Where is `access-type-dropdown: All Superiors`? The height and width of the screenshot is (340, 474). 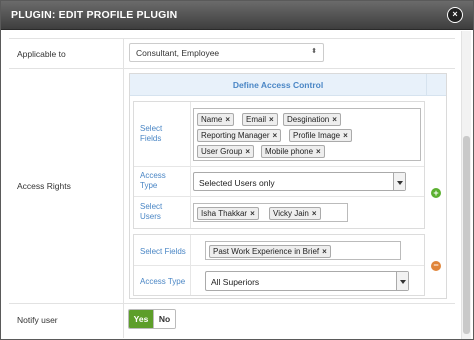 access-type-dropdown: All Superiors is located at coordinates (307, 281).